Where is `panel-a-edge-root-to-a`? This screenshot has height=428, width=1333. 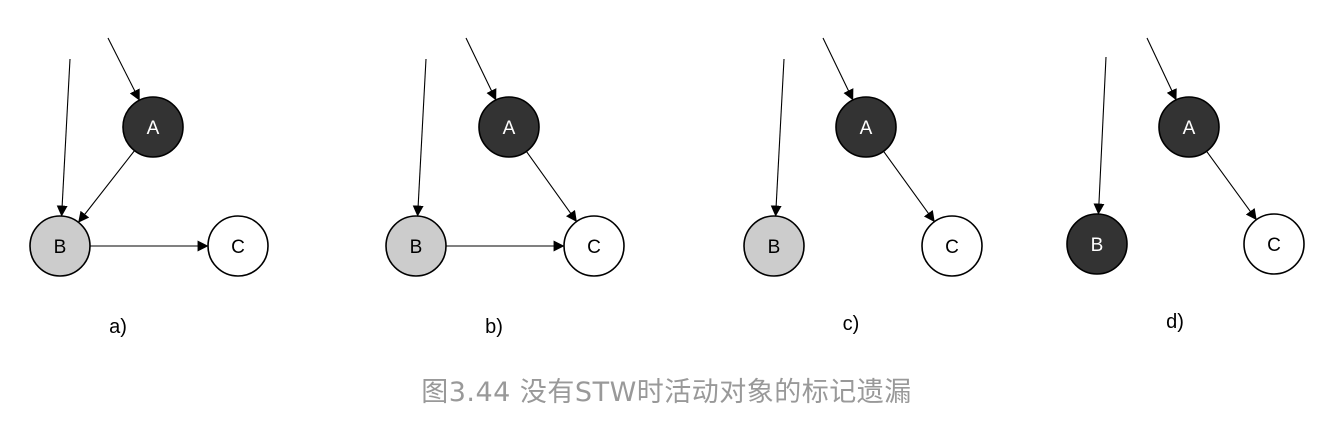 panel-a-edge-root-to-a is located at coordinates (123, 69).